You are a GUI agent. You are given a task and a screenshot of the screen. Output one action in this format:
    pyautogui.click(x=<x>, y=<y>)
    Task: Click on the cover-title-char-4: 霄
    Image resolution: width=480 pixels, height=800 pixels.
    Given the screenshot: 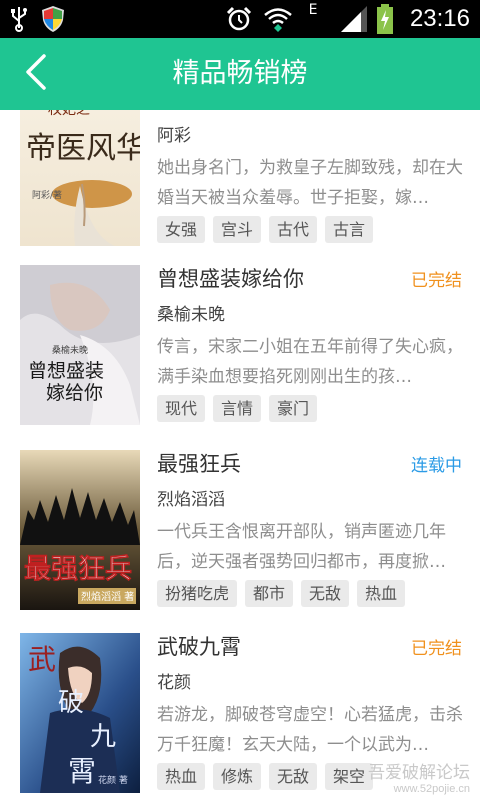 What is the action you would take?
    pyautogui.click(x=82, y=771)
    